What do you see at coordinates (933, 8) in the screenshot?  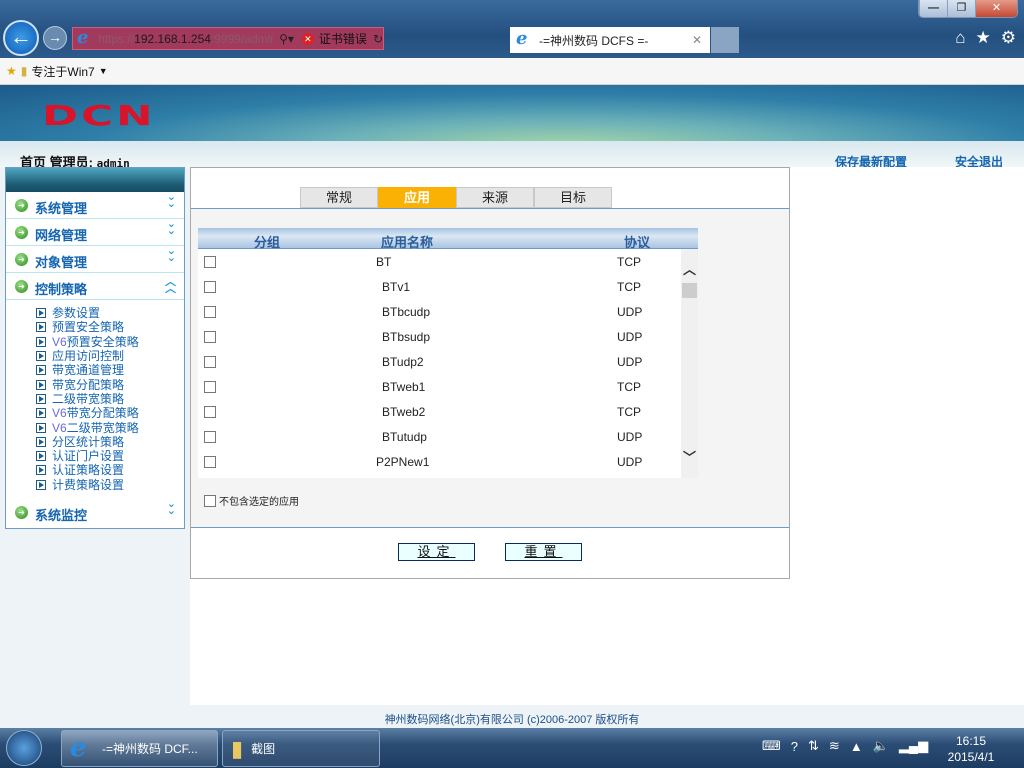 I see `minimize-button: —` at bounding box center [933, 8].